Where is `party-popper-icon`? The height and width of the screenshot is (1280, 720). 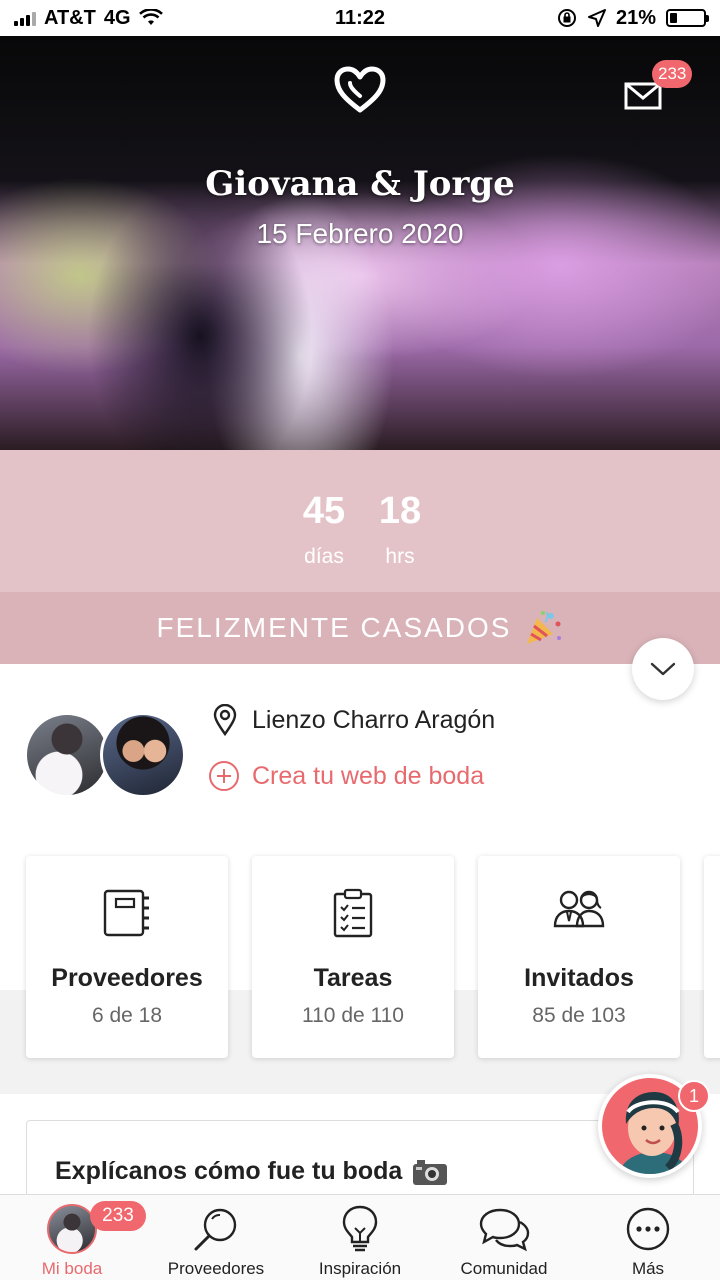
party-popper-icon is located at coordinates (544, 627).